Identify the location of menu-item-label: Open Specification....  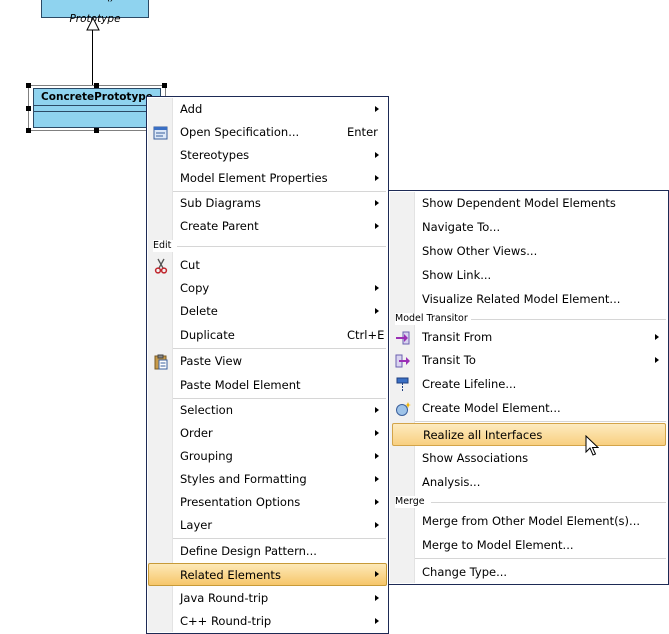
(240, 132).